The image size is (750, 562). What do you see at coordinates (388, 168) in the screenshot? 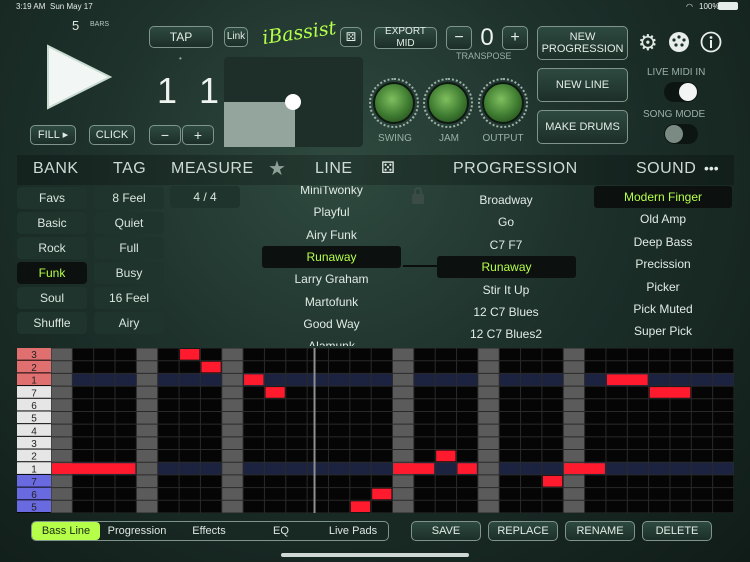
I see `line-dice-icon: ⚄` at bounding box center [388, 168].